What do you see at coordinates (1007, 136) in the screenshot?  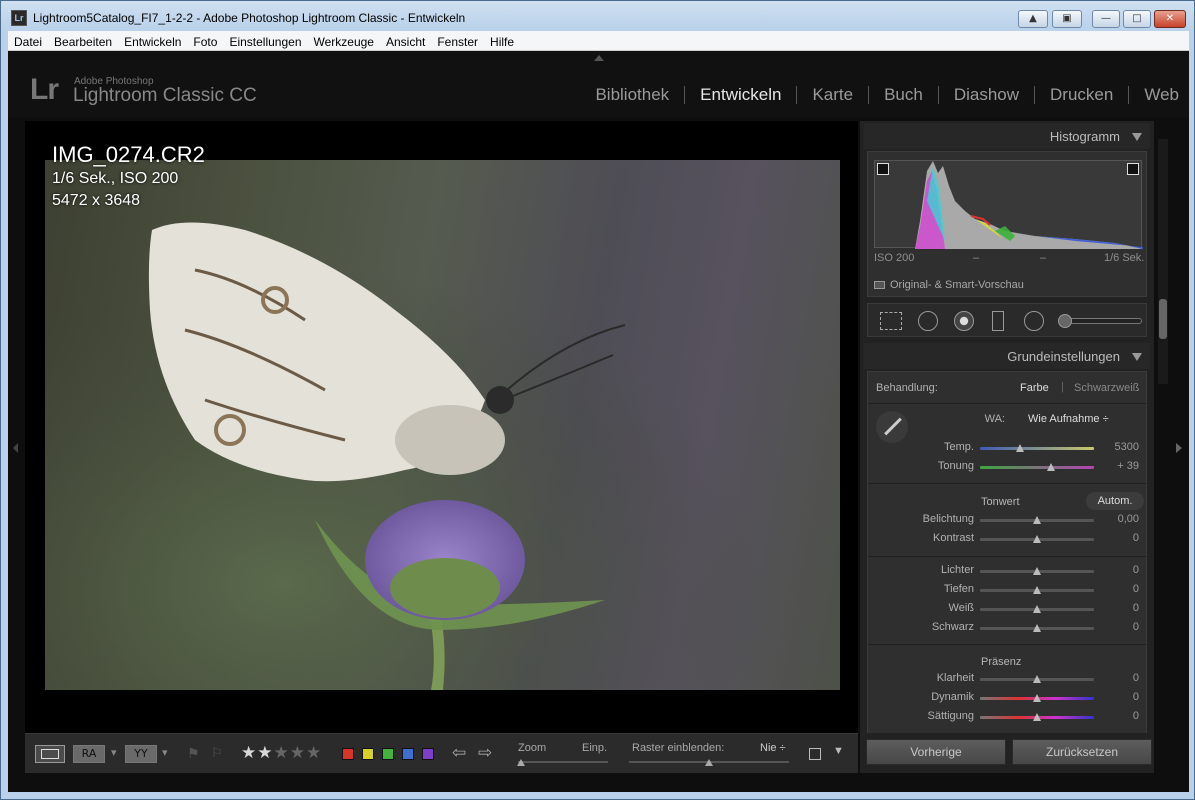 I see `histogram-header: Histogramm` at bounding box center [1007, 136].